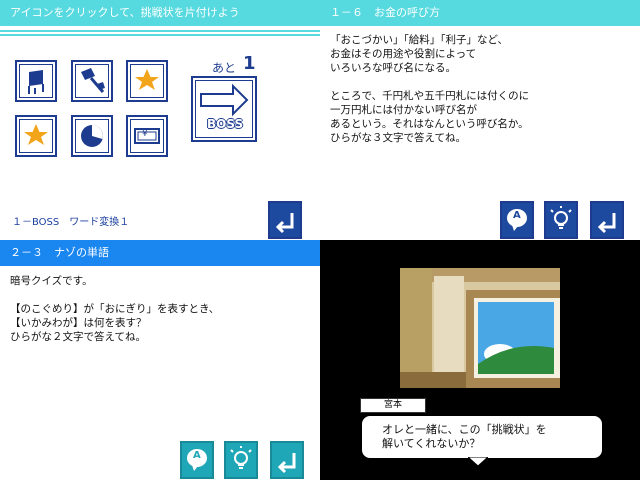  What do you see at coordinates (224, 109) in the screenshot?
I see `boss-tile: BOSS` at bounding box center [224, 109].